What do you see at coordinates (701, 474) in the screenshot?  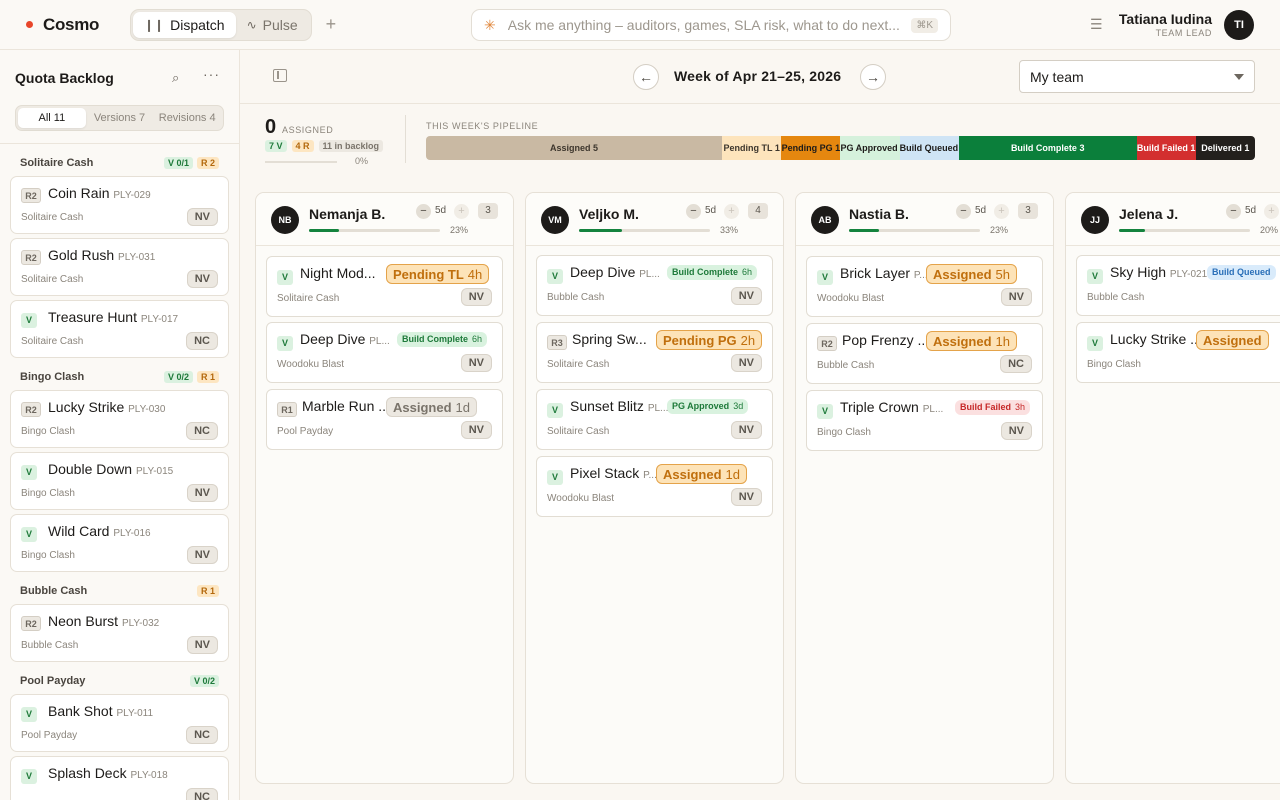 I see `status-badge: Assigned 1d` at bounding box center [701, 474].